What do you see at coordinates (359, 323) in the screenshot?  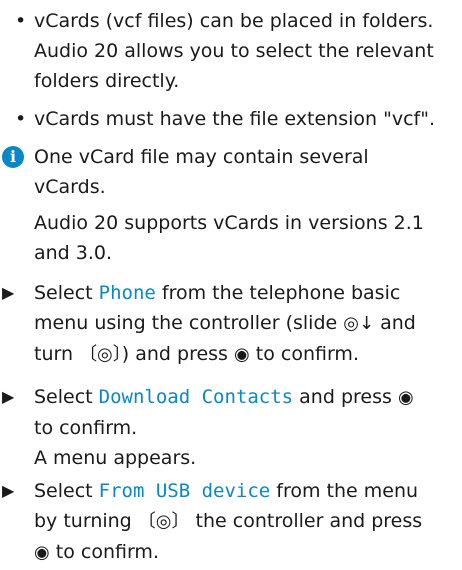 I see `controller-slide-icon: ◎↓` at bounding box center [359, 323].